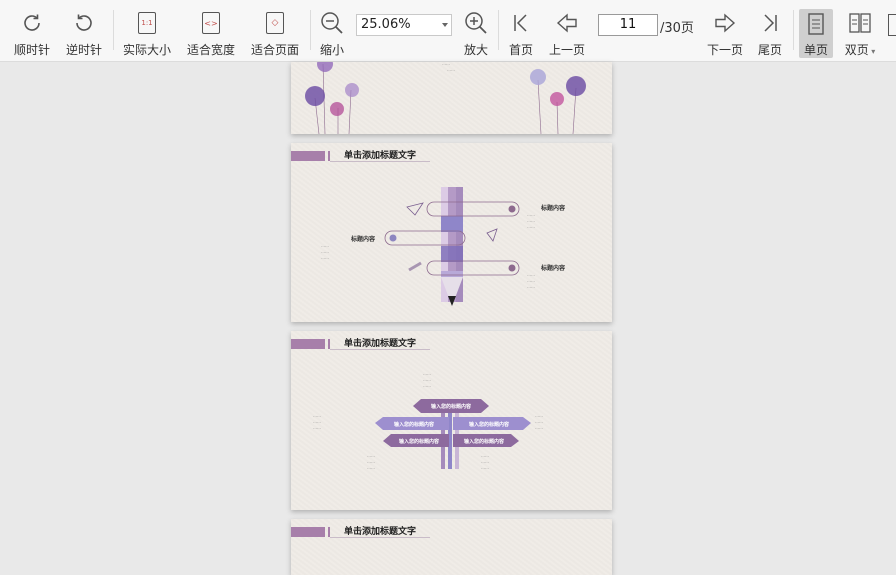  I want to click on actual-size-label: 实际大小, so click(146, 50).